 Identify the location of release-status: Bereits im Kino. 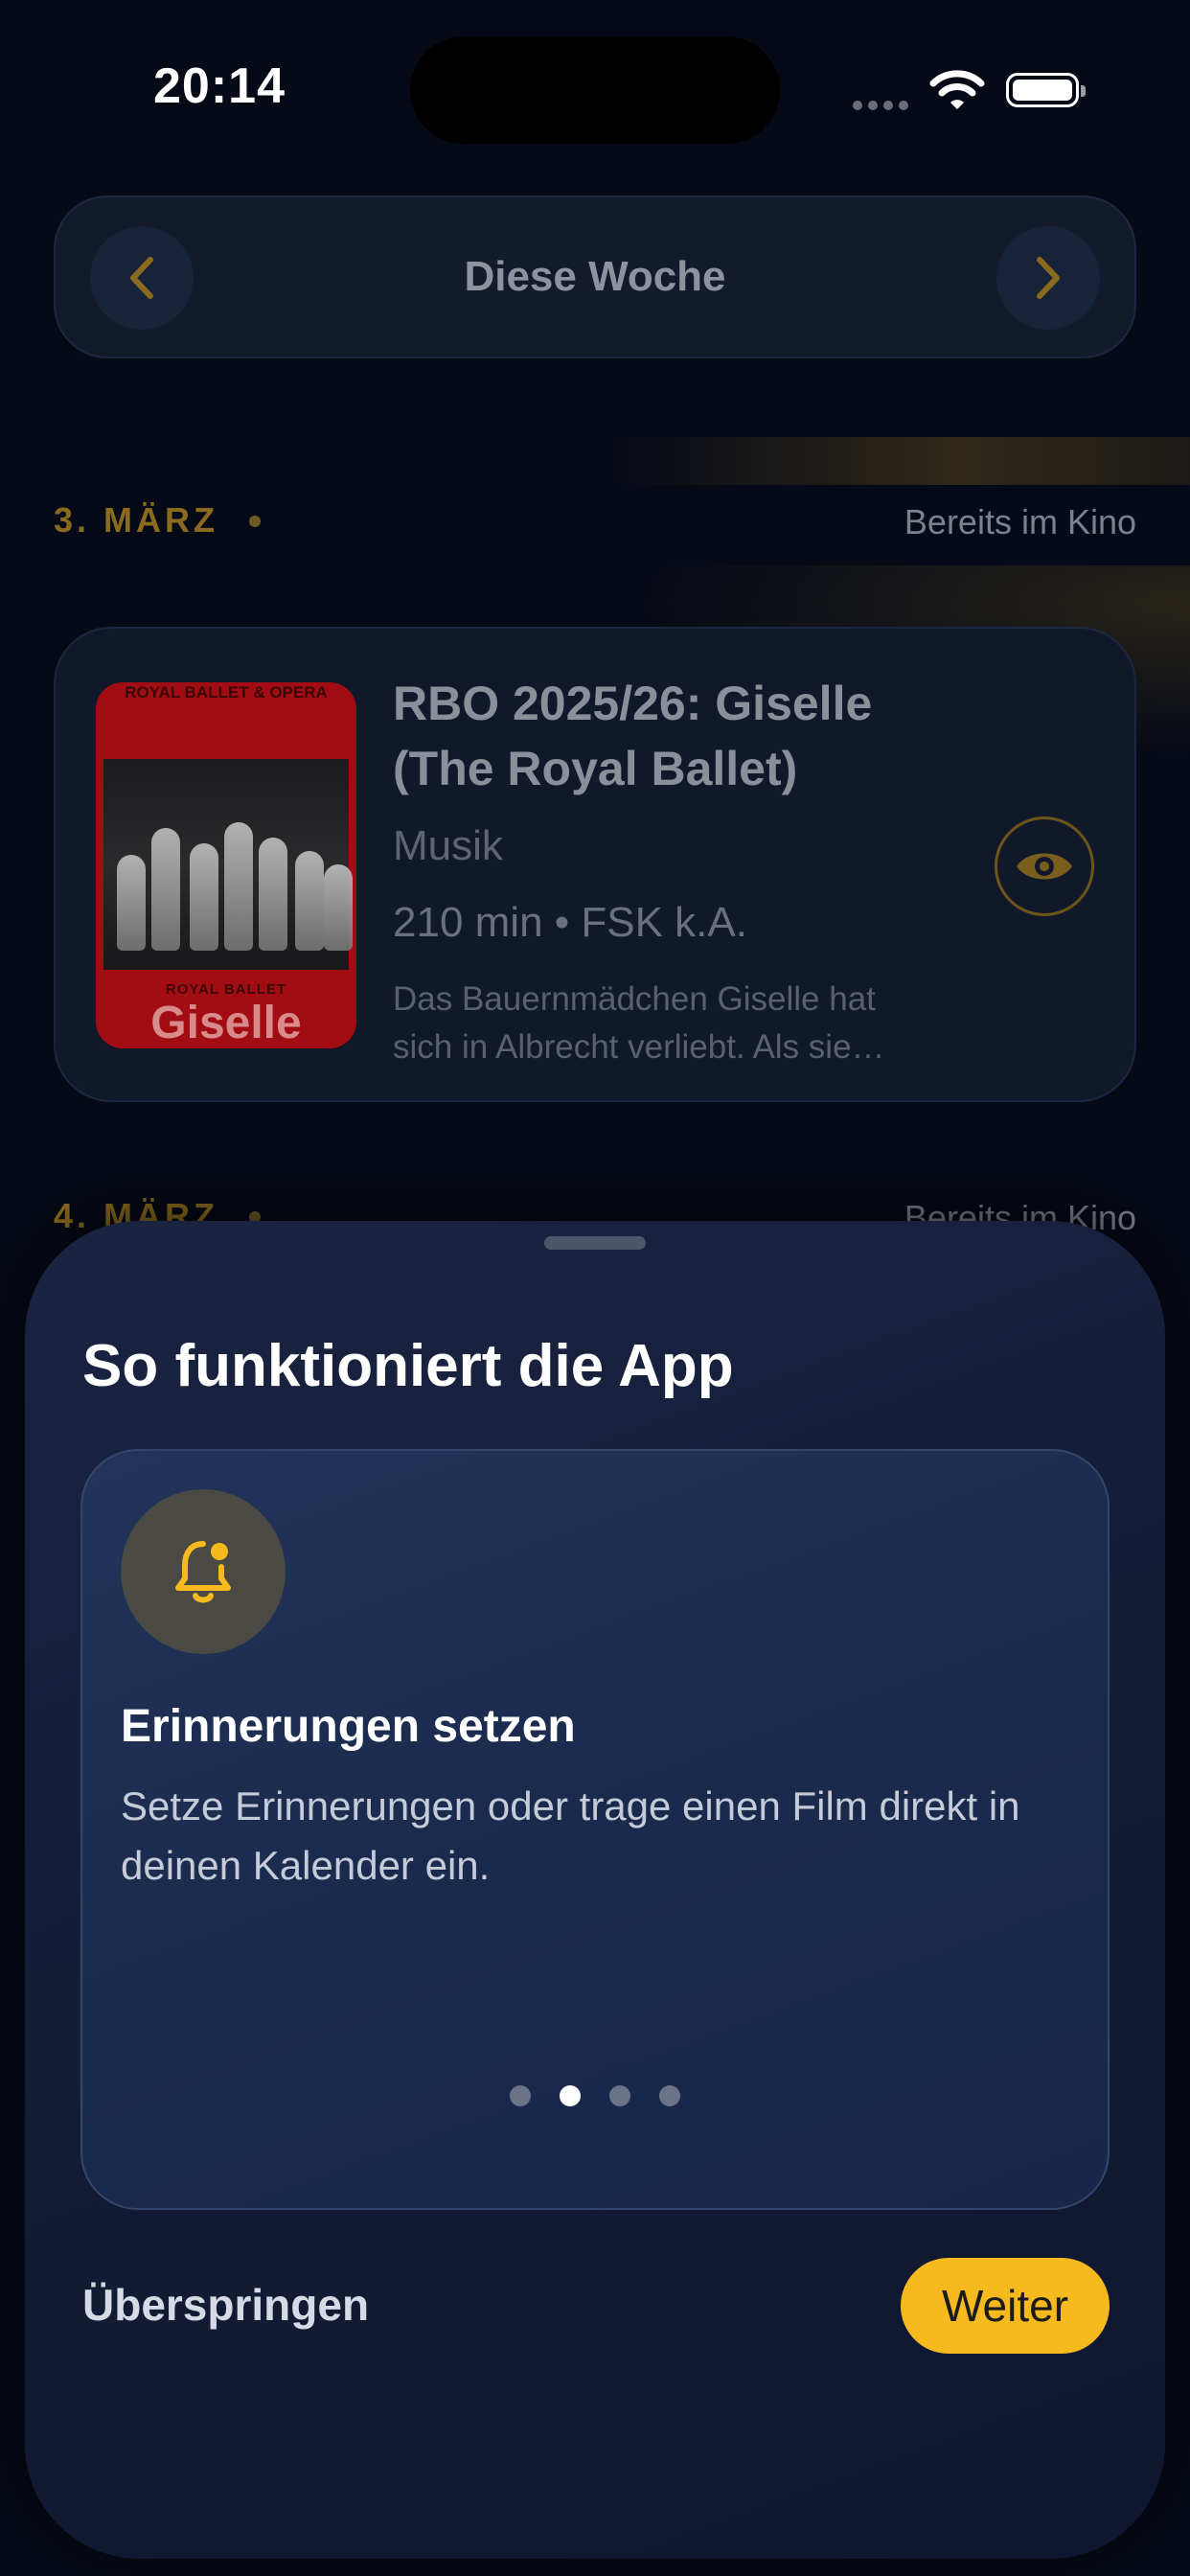
(1020, 521).